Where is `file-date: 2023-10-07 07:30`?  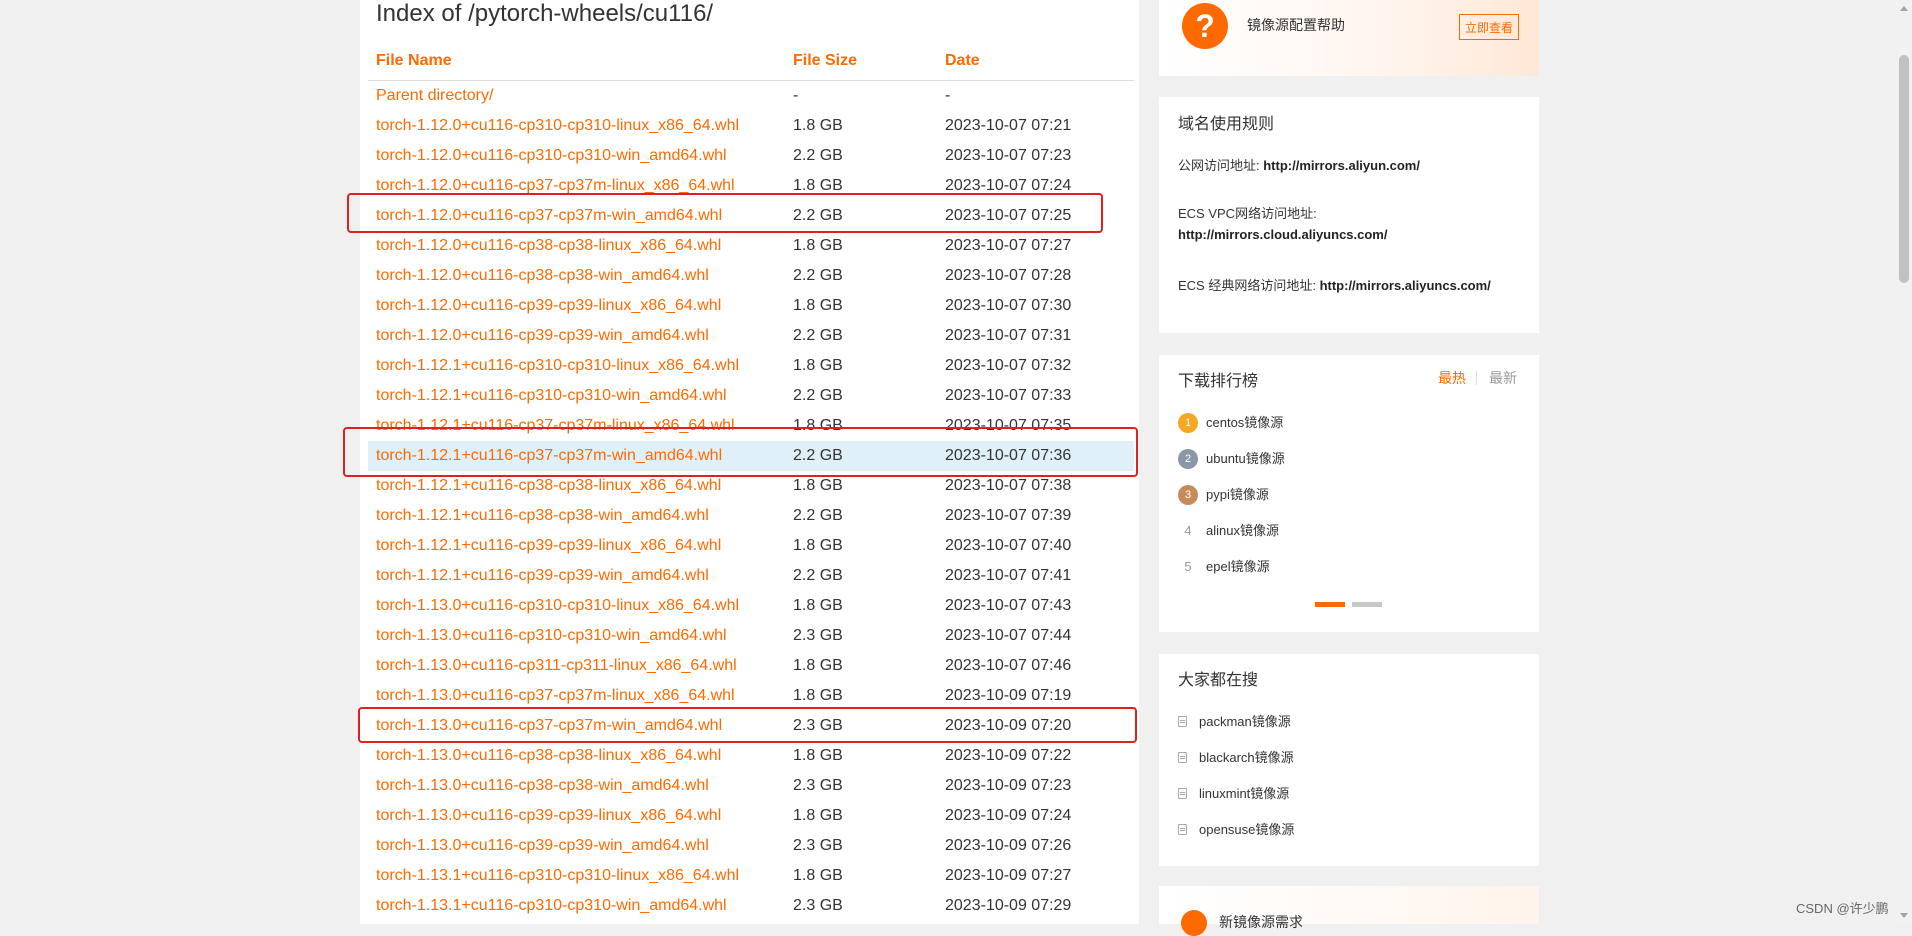
file-date: 2023-10-07 07:30 is located at coordinates (1008, 305).